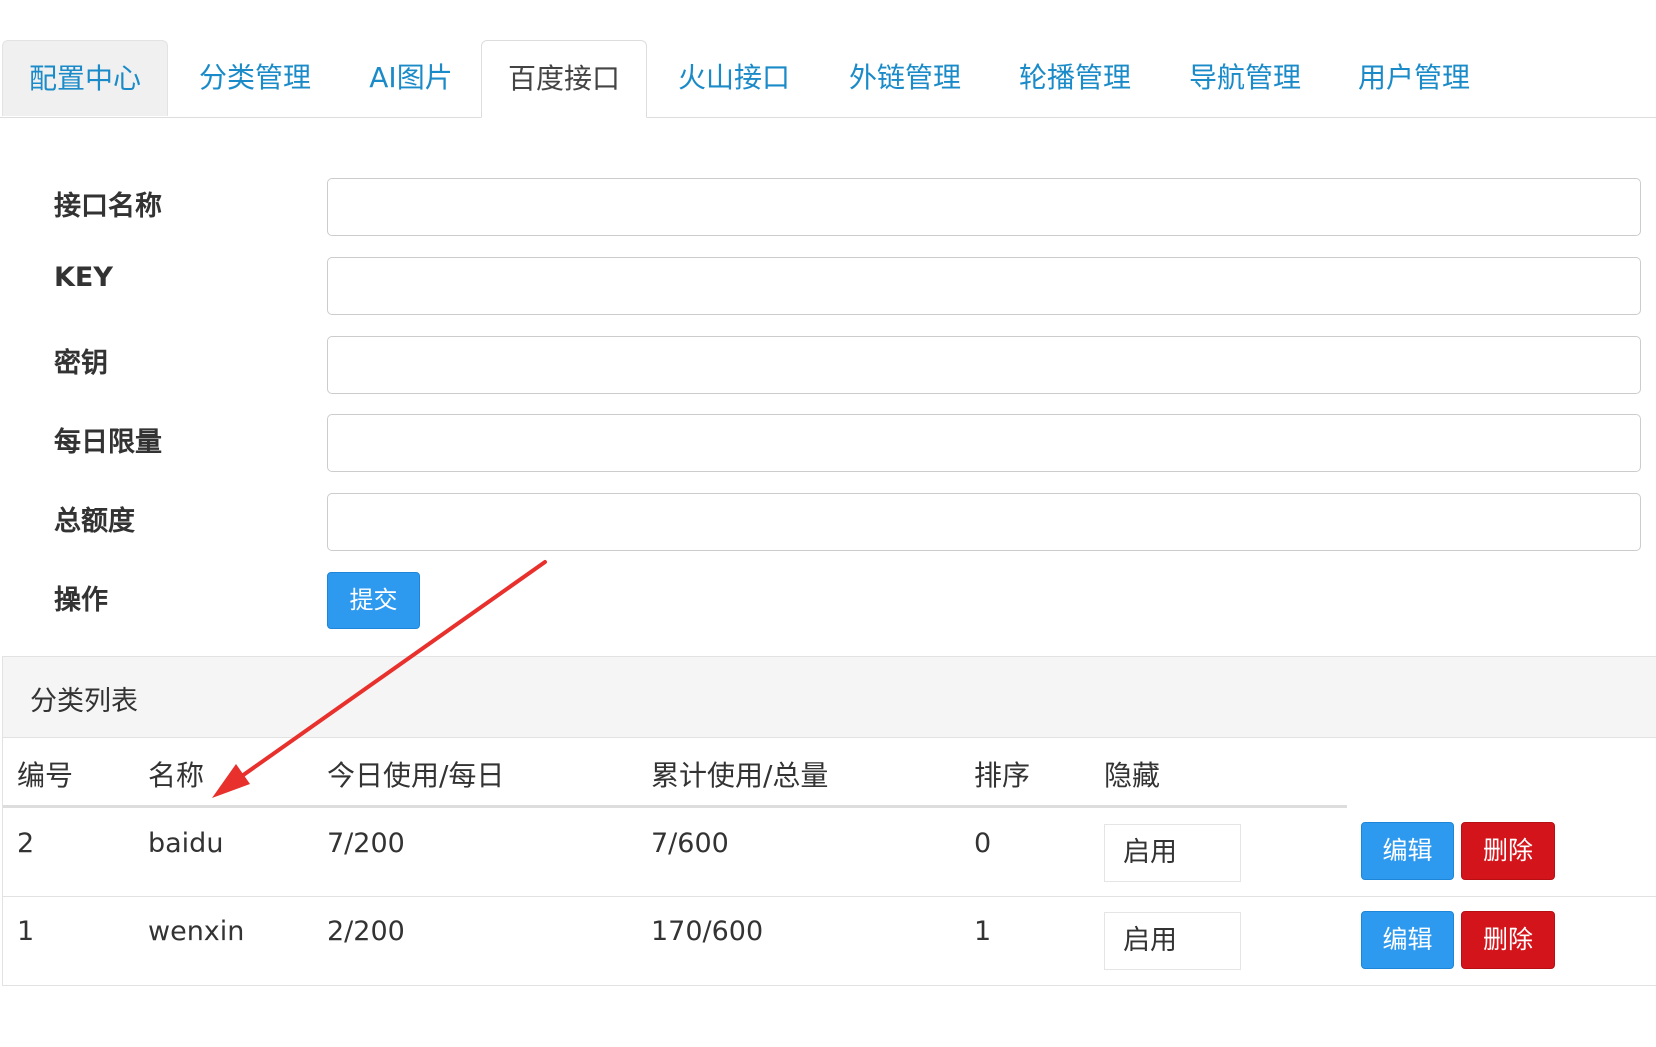  I want to click on tab-ai-images: AI图片, so click(411, 78).